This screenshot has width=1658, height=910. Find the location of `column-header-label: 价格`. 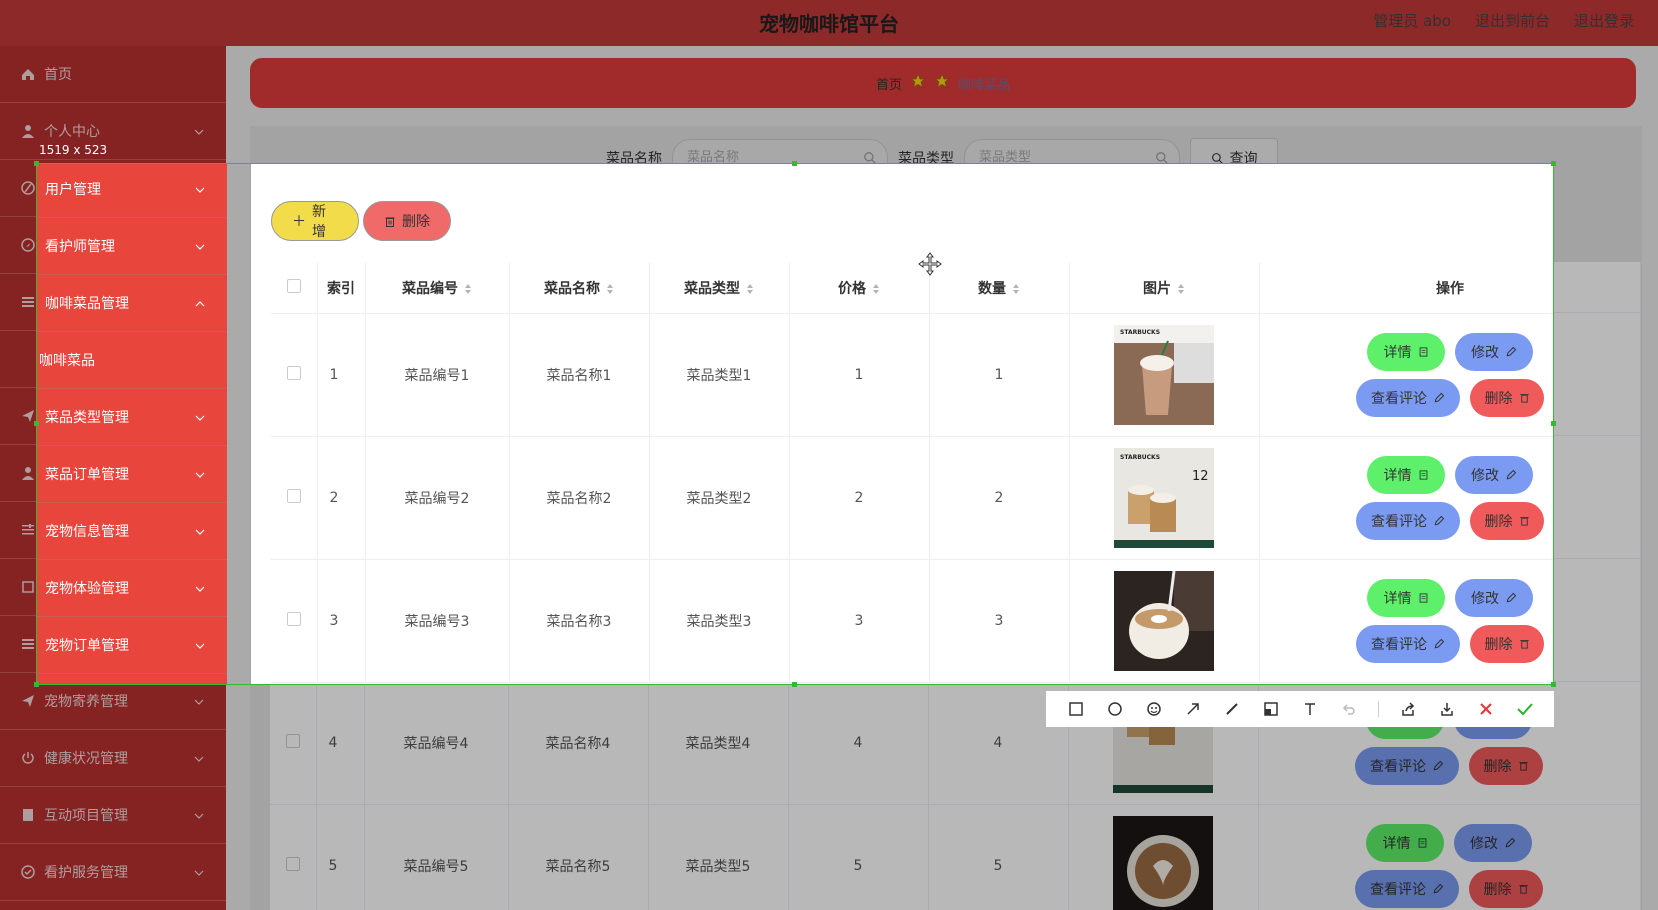

column-header-label: 价格 is located at coordinates (852, 288).